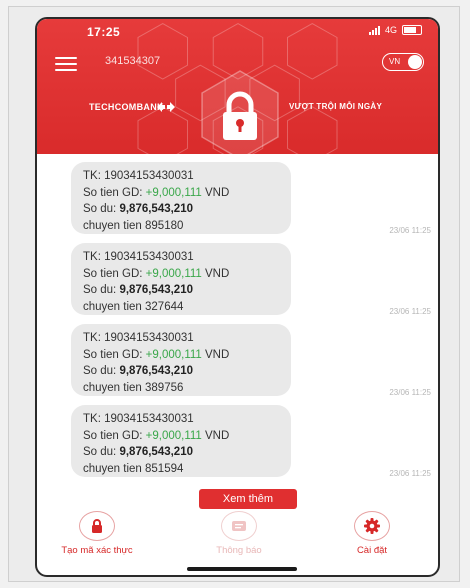 The image size is (470, 588). Describe the element at coordinates (248, 499) in the screenshot. I see `see-more-button: Xem thêm` at that location.